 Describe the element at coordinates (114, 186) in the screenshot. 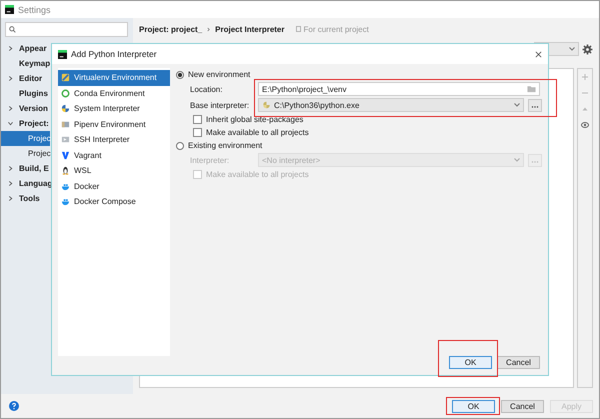

I see `list-item: Docker` at that location.